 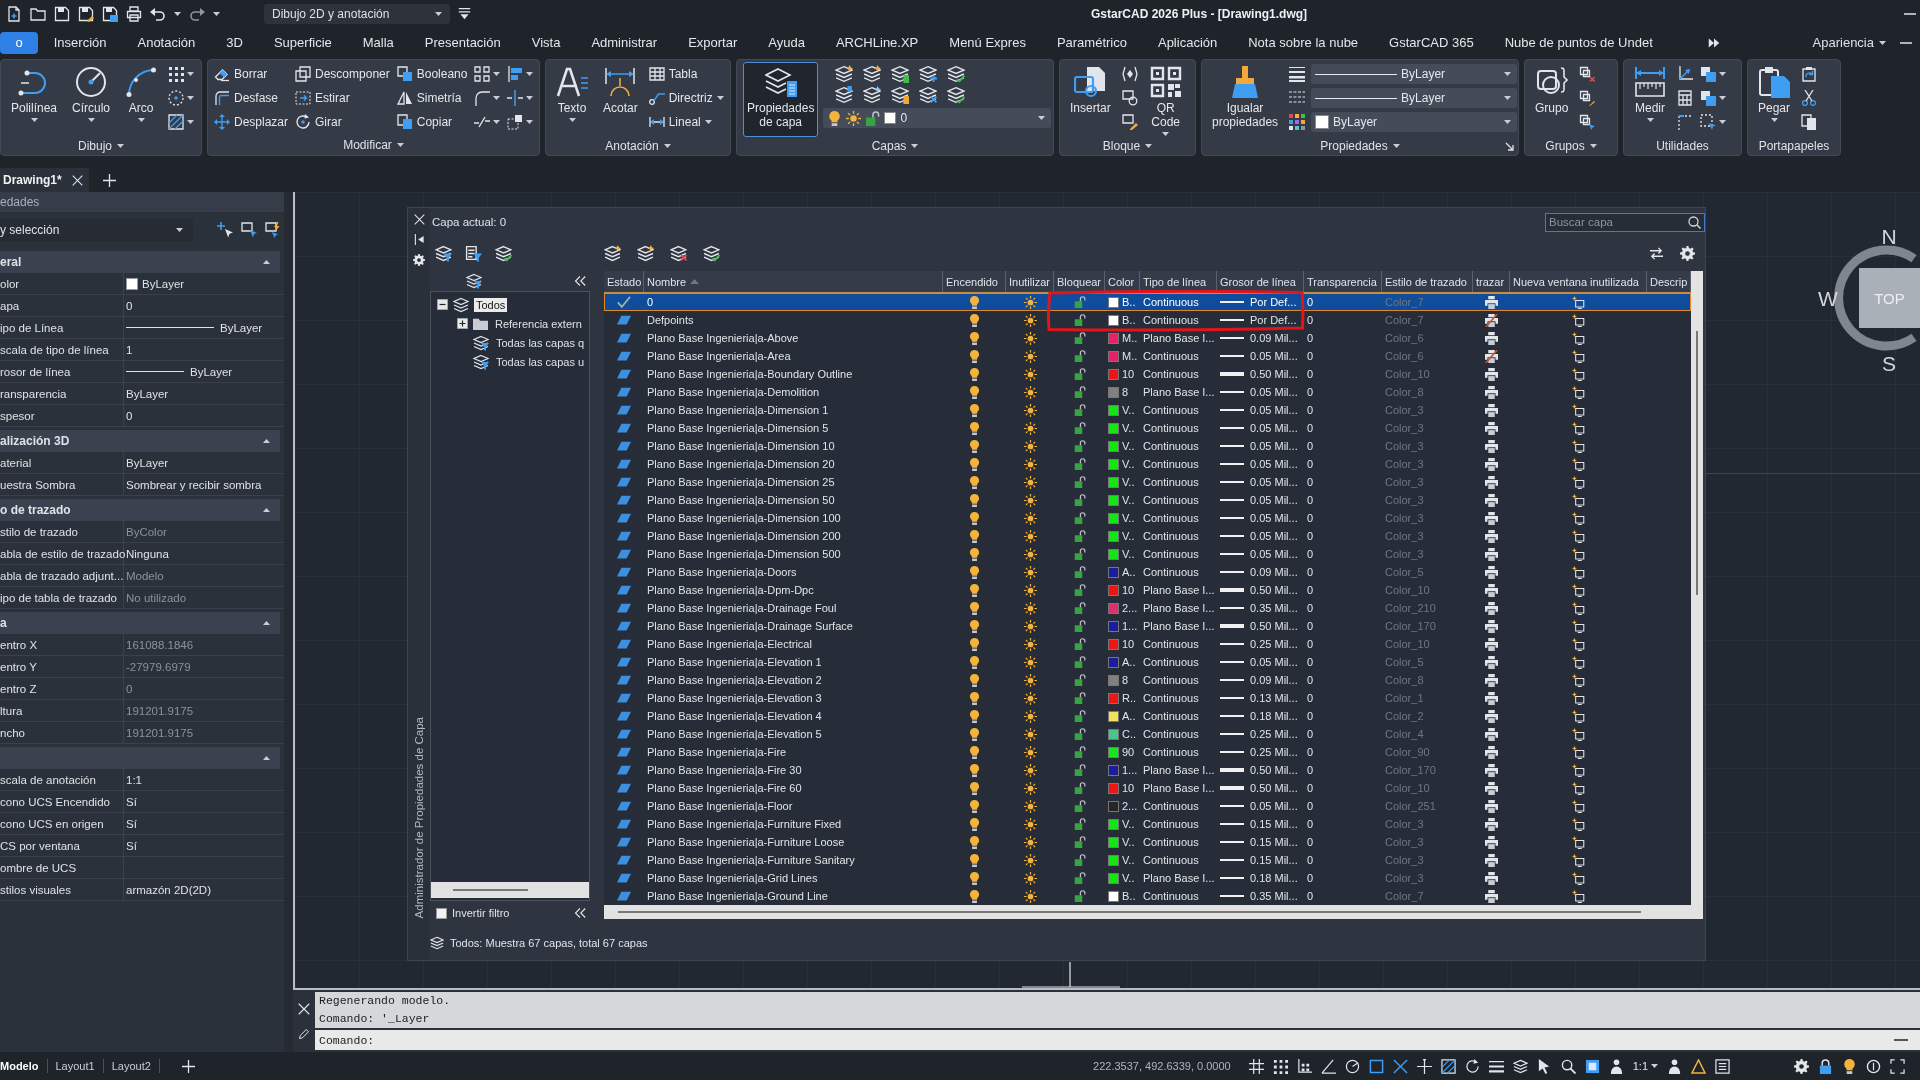 What do you see at coordinates (1472, 1066) in the screenshot?
I see `cycle-icon` at bounding box center [1472, 1066].